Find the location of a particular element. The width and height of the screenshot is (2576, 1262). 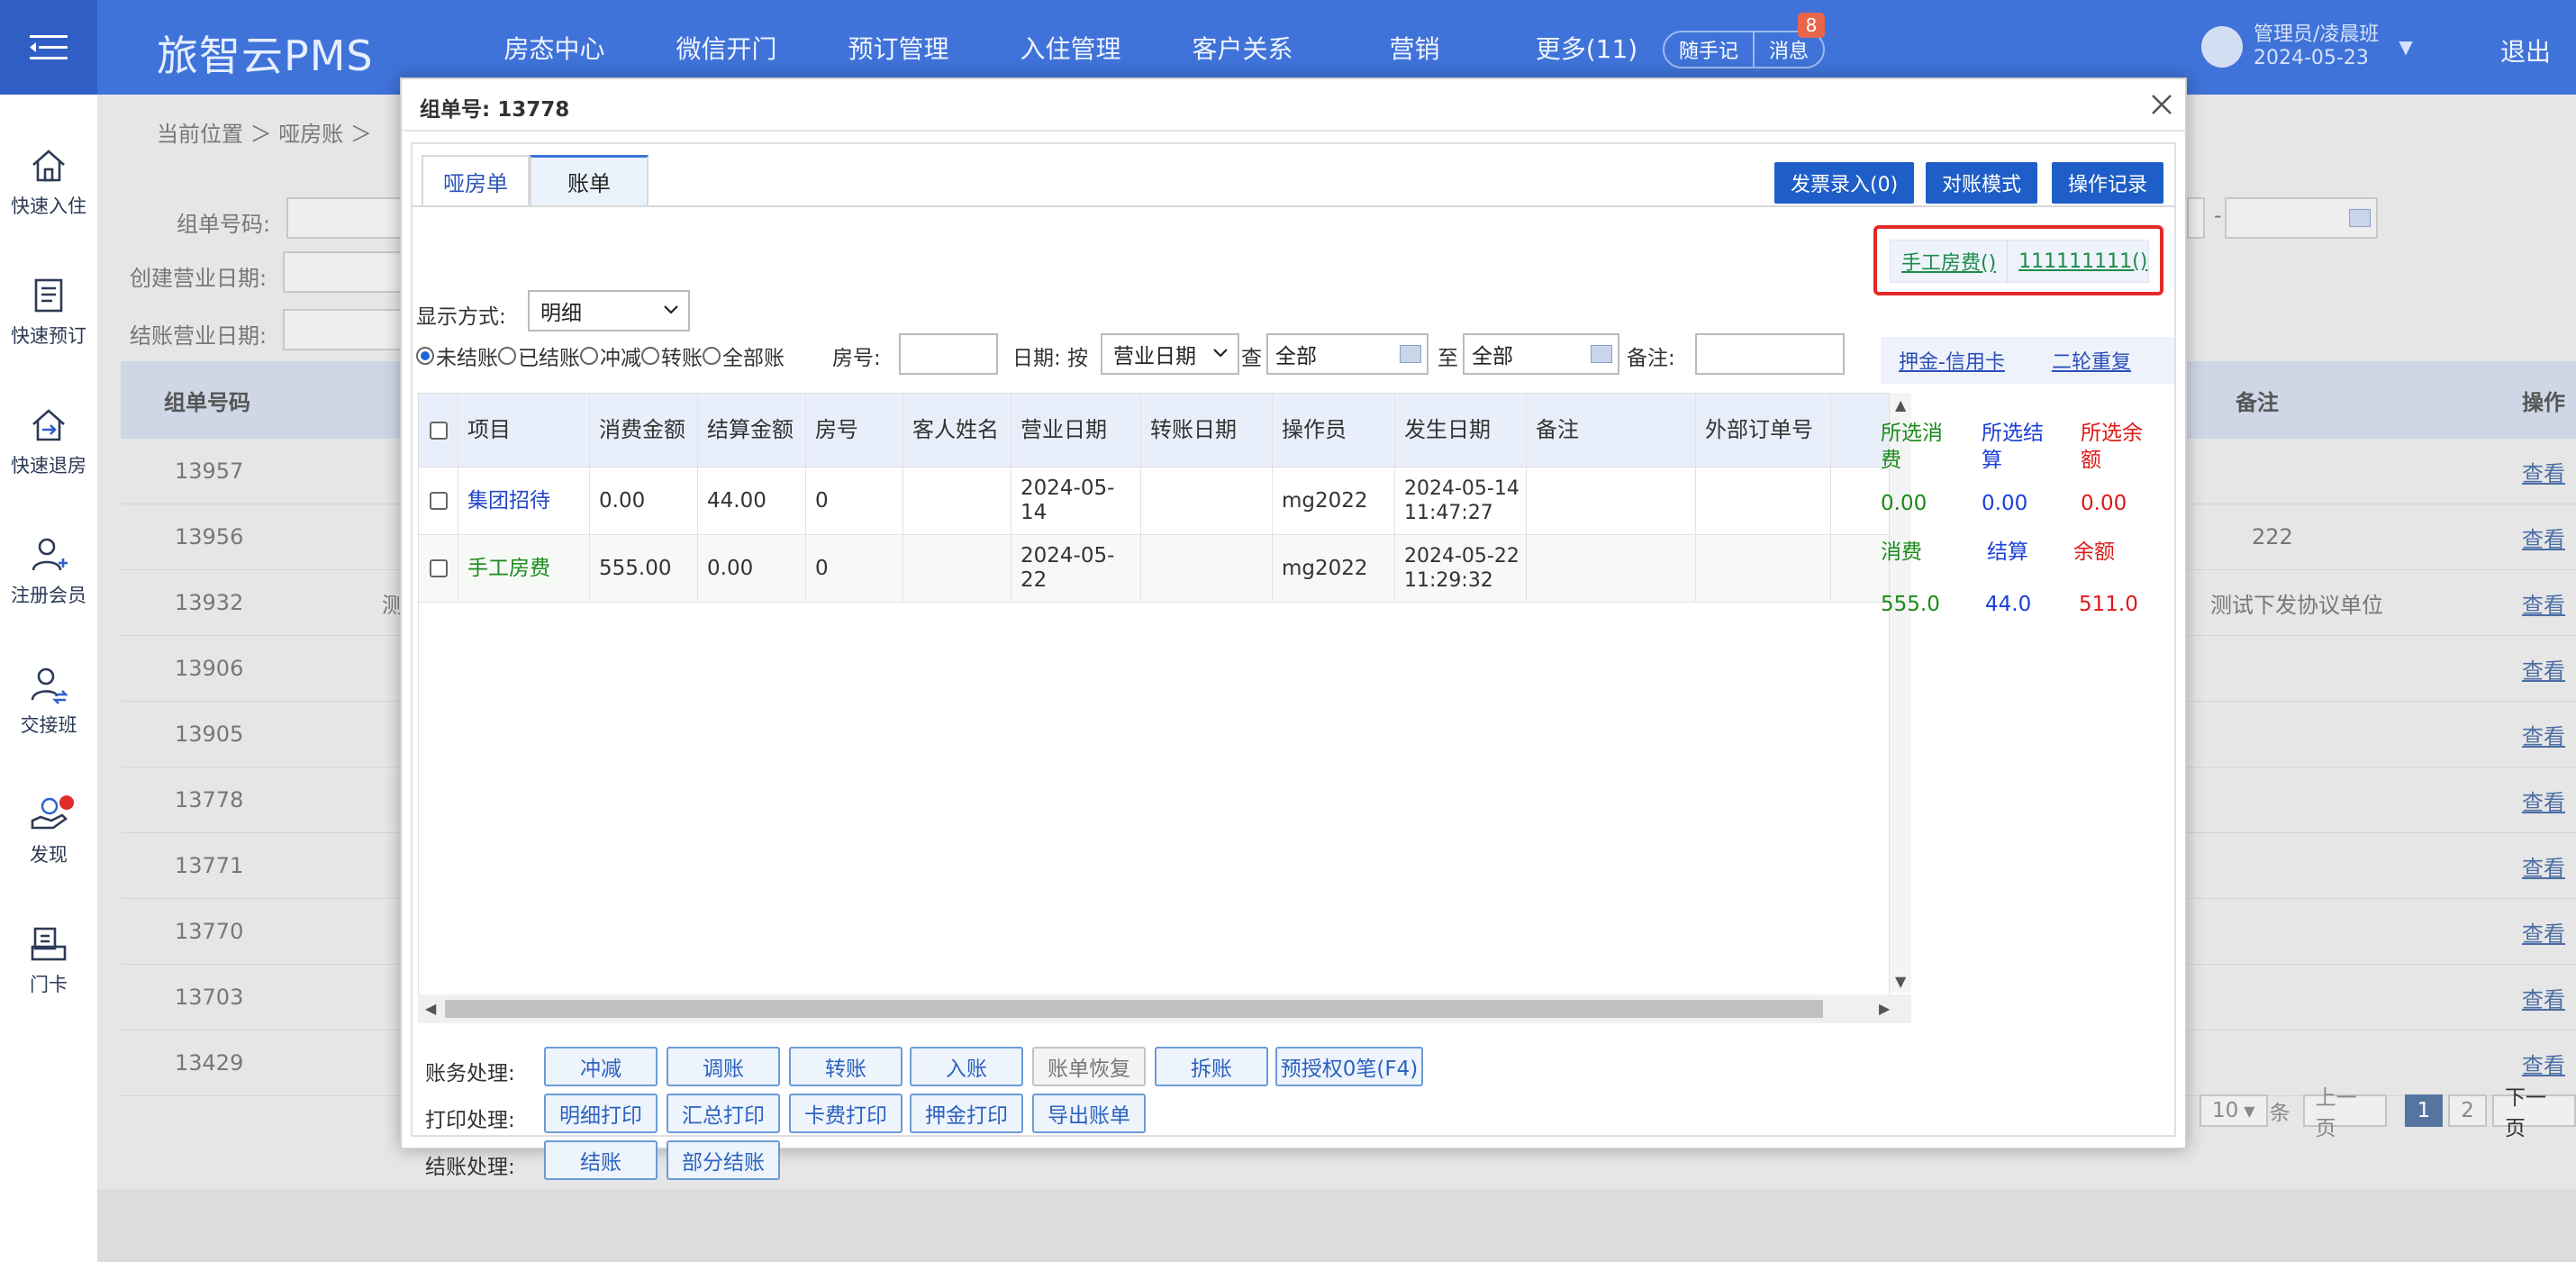

scroll-up-icon: ▲ is located at coordinates (1900, 404).